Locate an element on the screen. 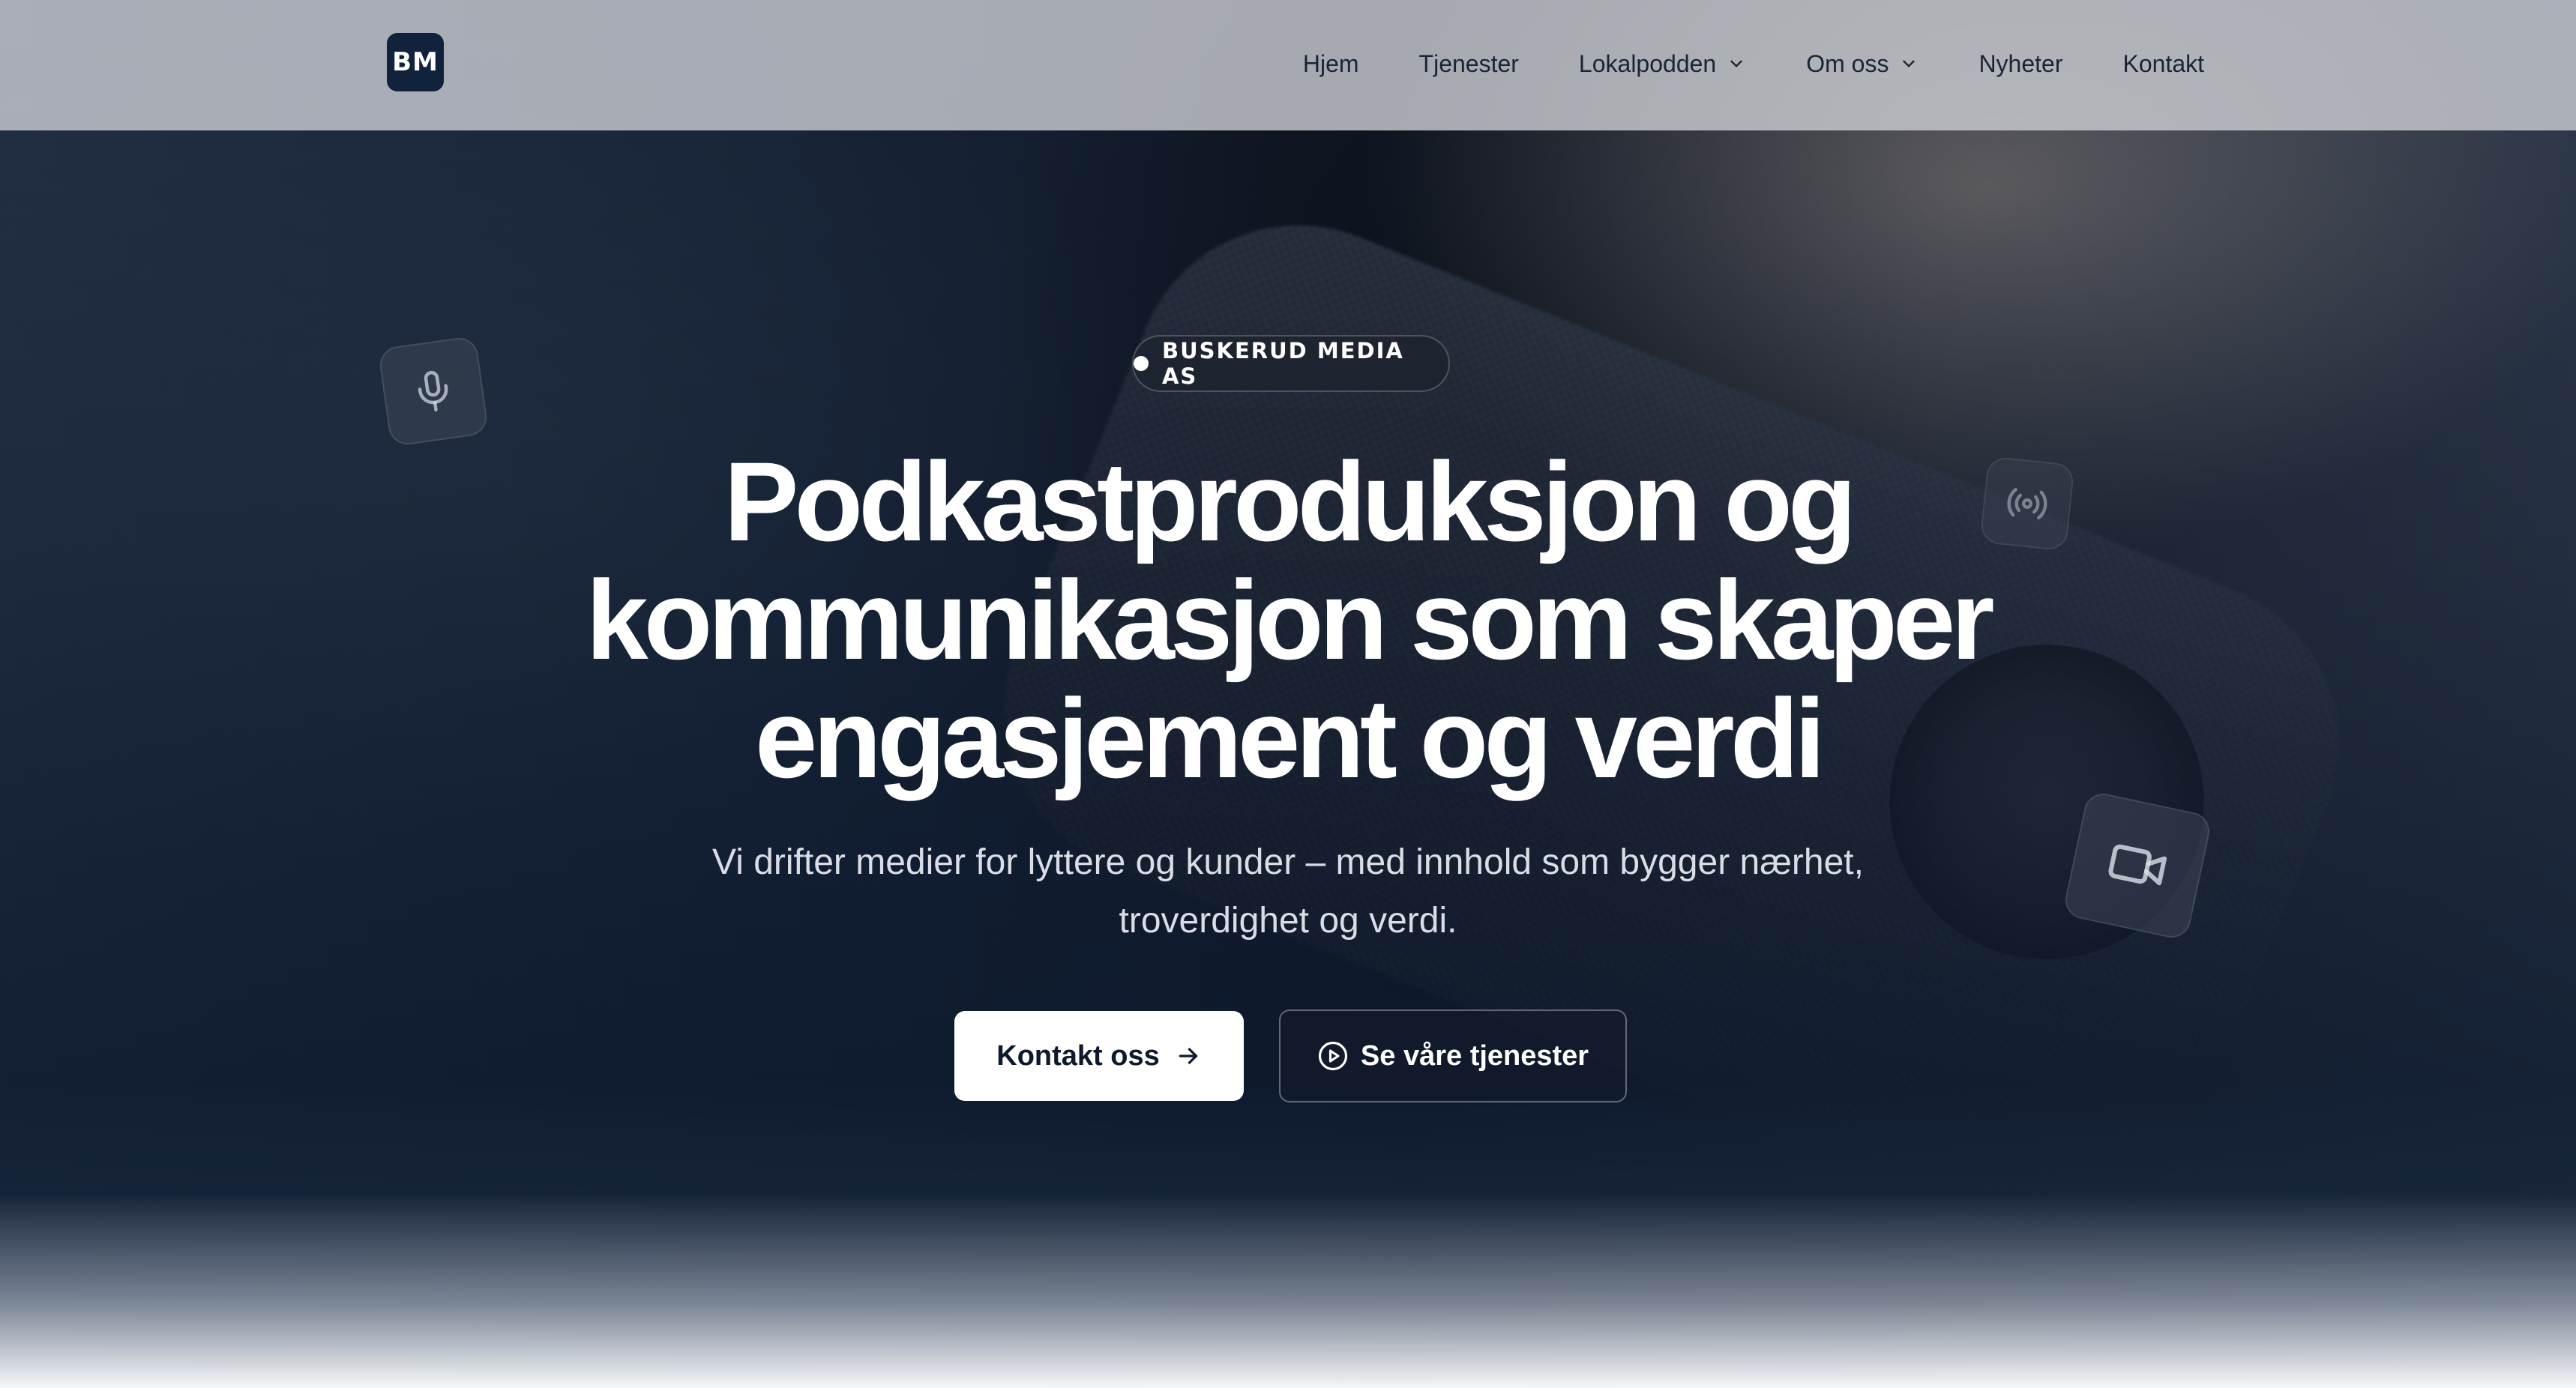 The image size is (2576, 1388). company-badge: BUSKERUD MEDIA AS is located at coordinates (1291, 363).